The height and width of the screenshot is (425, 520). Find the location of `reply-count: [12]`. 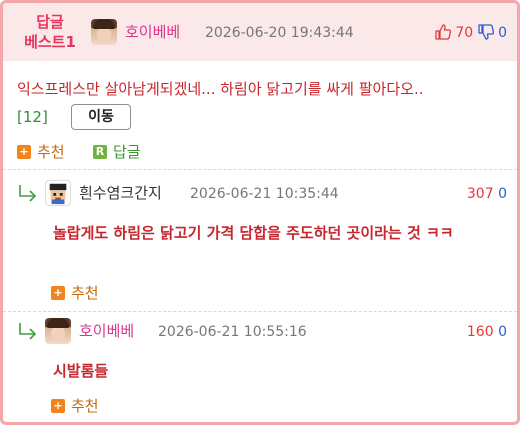

reply-count: [12] is located at coordinates (32, 117).